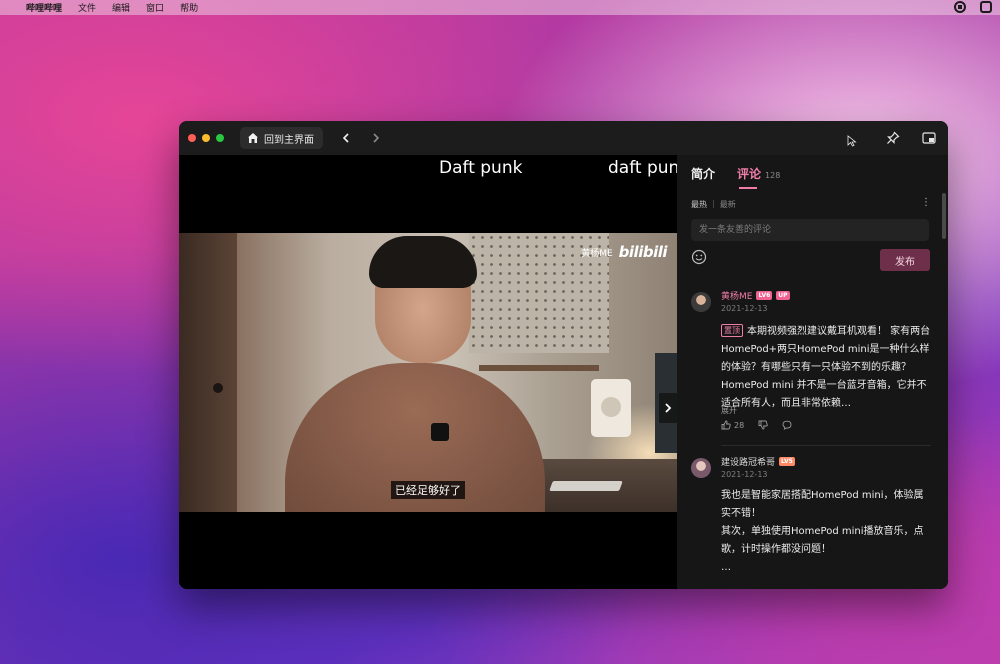  I want to click on comment-divider, so click(826, 445).